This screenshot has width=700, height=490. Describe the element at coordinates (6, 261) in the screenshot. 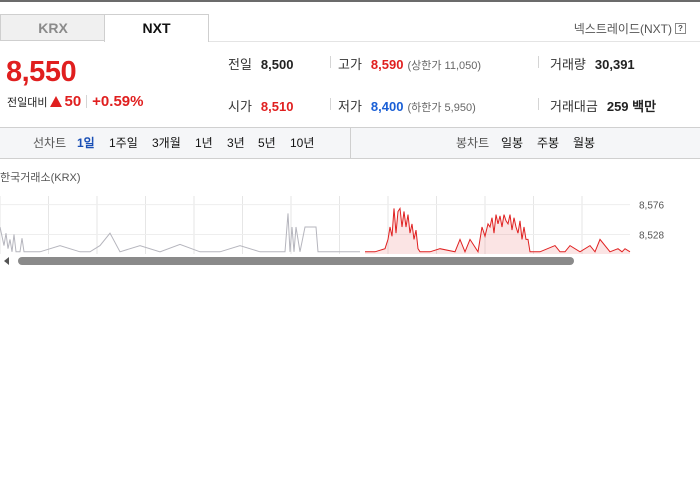

I see `scroll-left-icon` at that location.